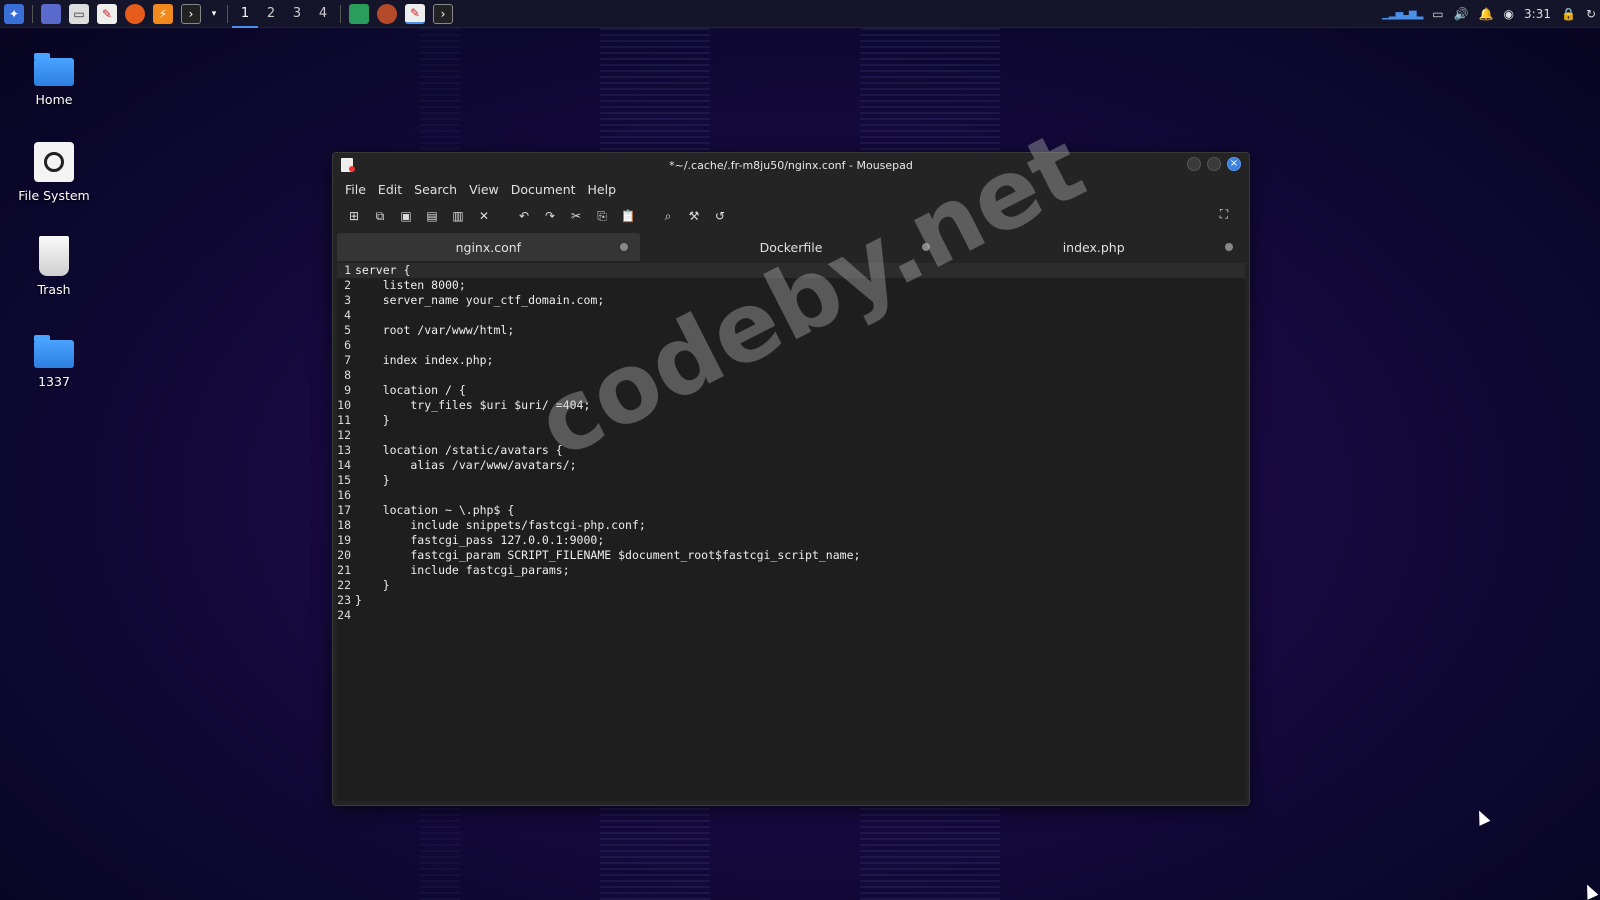 The image size is (1600, 900). What do you see at coordinates (462, 570) in the screenshot?
I see `code-text: include fastcgi_params;` at bounding box center [462, 570].